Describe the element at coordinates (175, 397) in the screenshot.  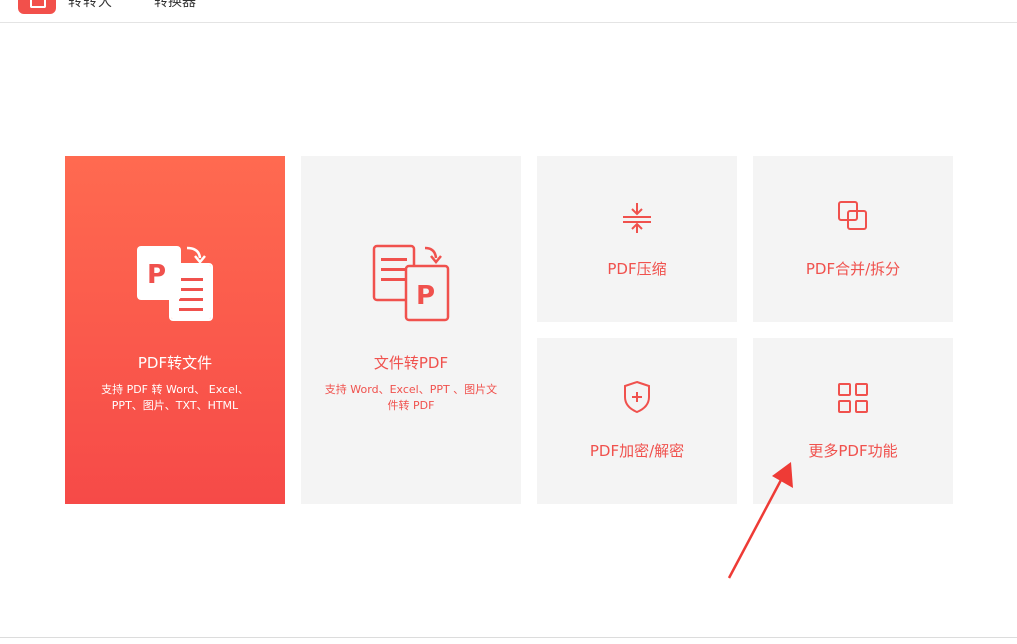
I see `card-description: 支持 PDF 转 Word、 Excel、PPT、图片、TXT、HTML` at that location.